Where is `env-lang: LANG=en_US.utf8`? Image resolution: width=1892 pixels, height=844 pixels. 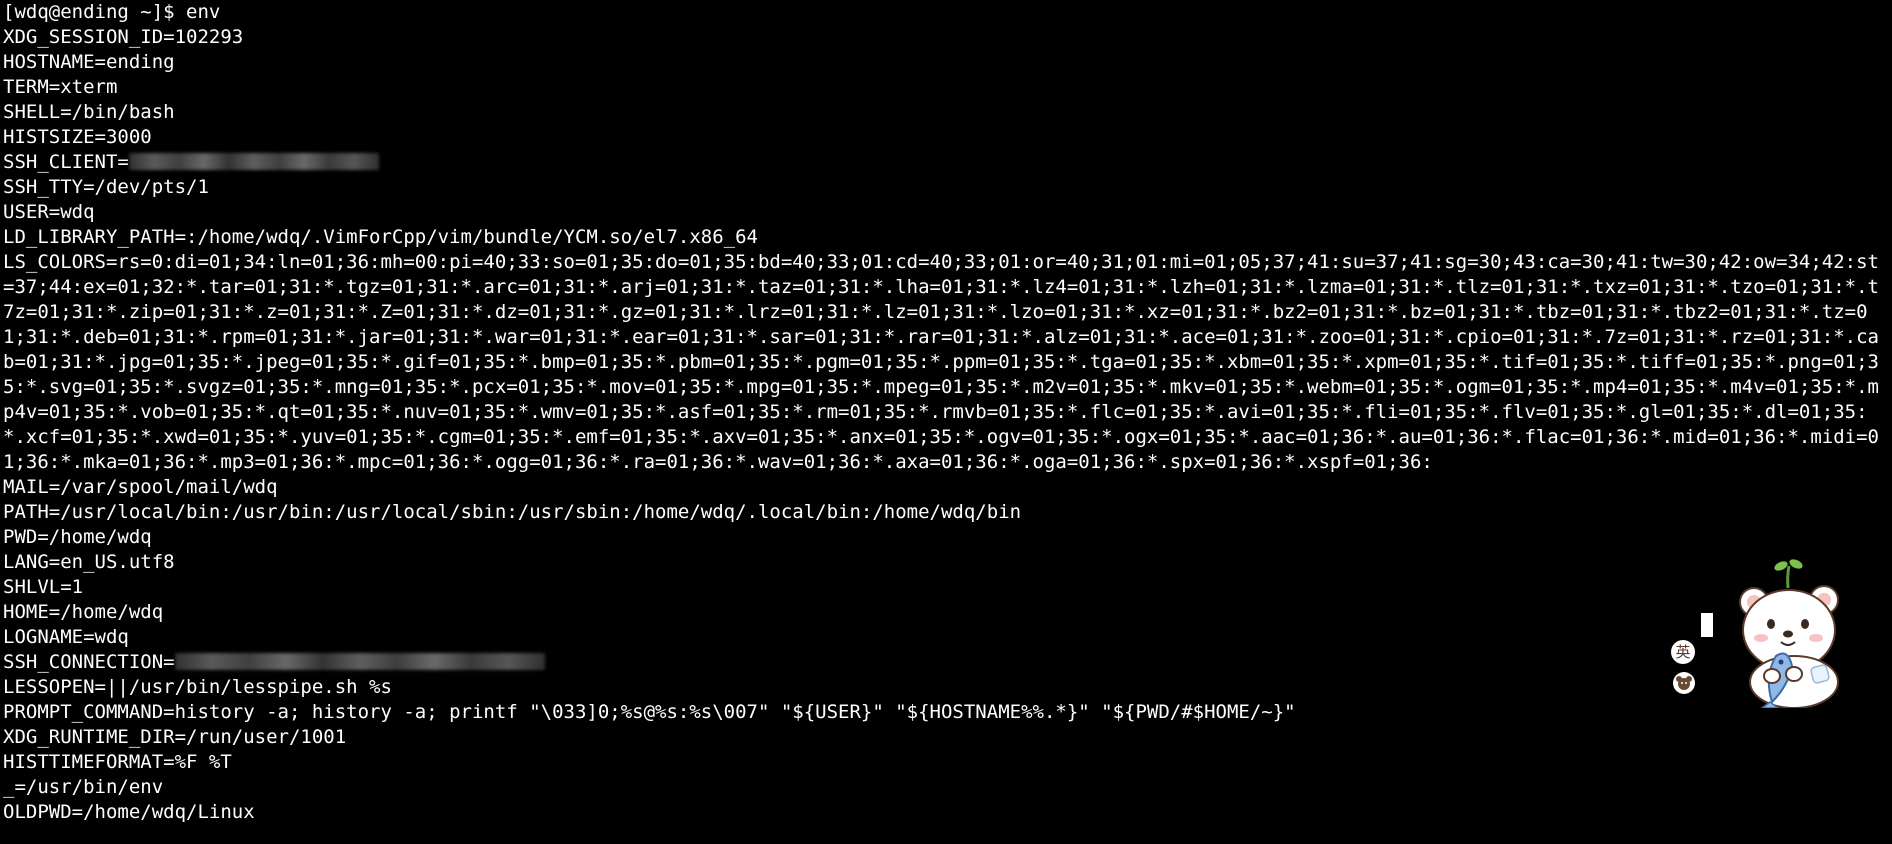
env-lang: LANG=en_US.utf8 is located at coordinates (89, 562).